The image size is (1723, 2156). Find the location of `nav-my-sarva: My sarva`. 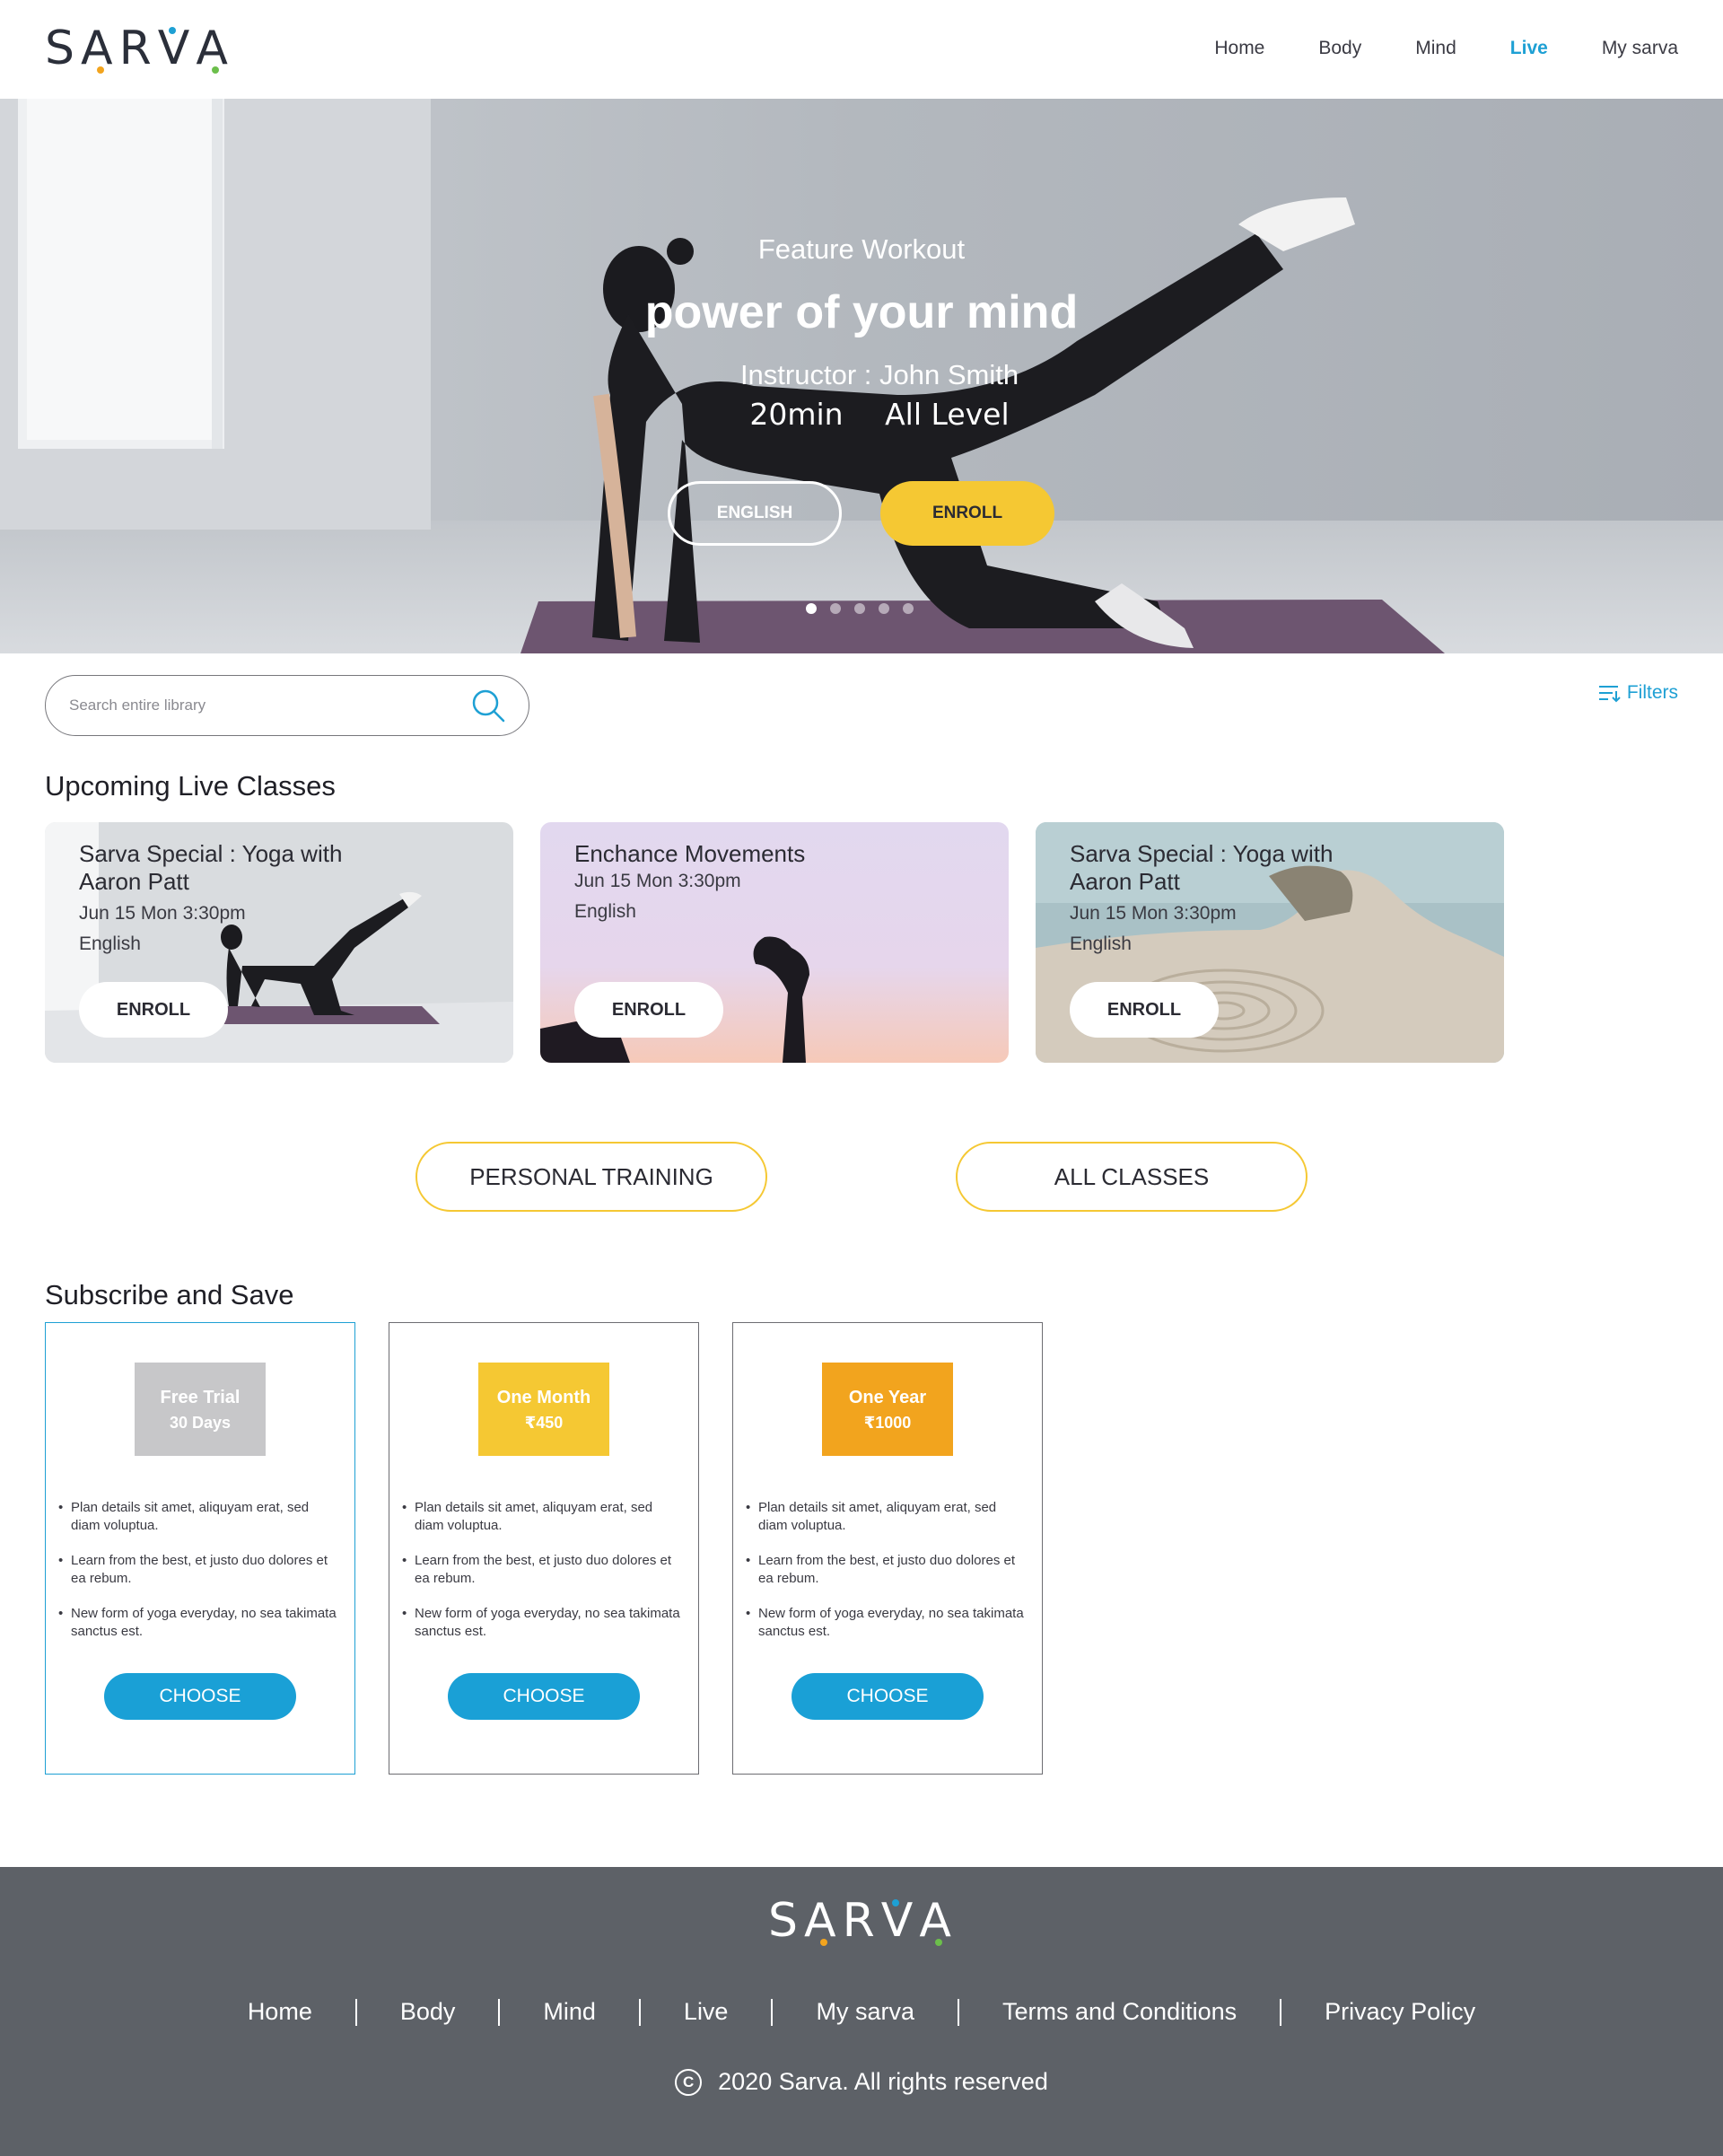

nav-my-sarva: My sarva is located at coordinates (1640, 48).